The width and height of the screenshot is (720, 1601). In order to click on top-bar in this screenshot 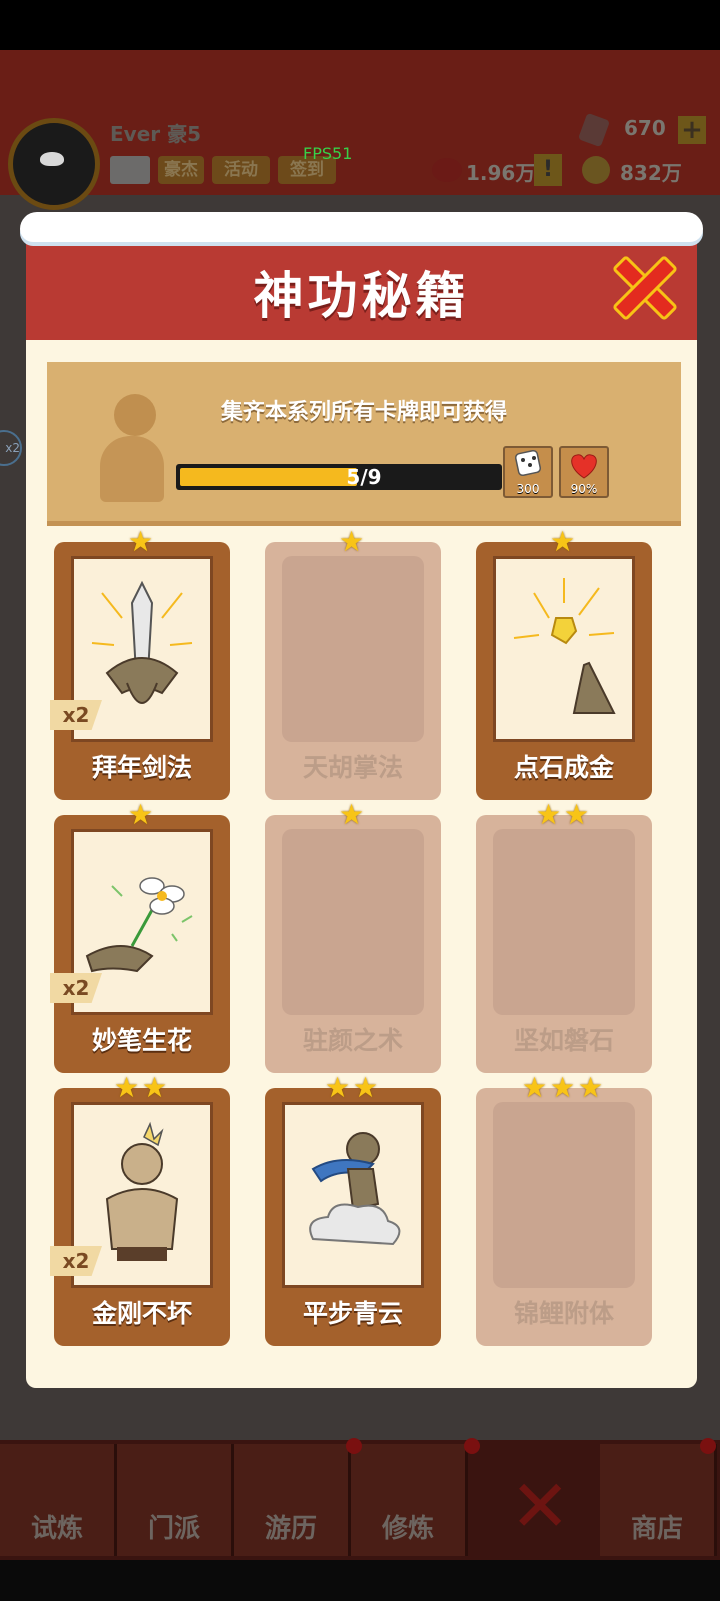, I will do `click(360, 122)`.